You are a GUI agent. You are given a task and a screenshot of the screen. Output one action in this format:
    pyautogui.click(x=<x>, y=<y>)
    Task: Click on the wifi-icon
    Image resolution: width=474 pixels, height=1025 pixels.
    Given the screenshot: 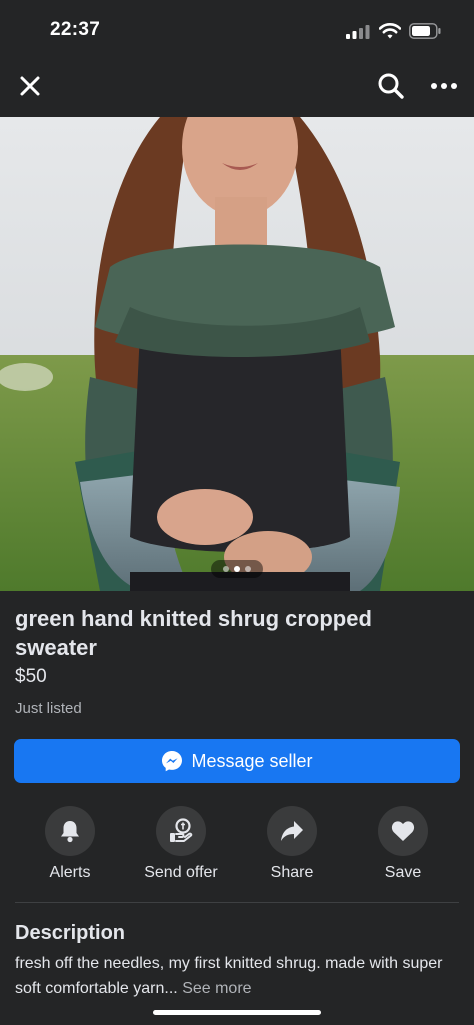 What is the action you would take?
    pyautogui.click(x=390, y=31)
    